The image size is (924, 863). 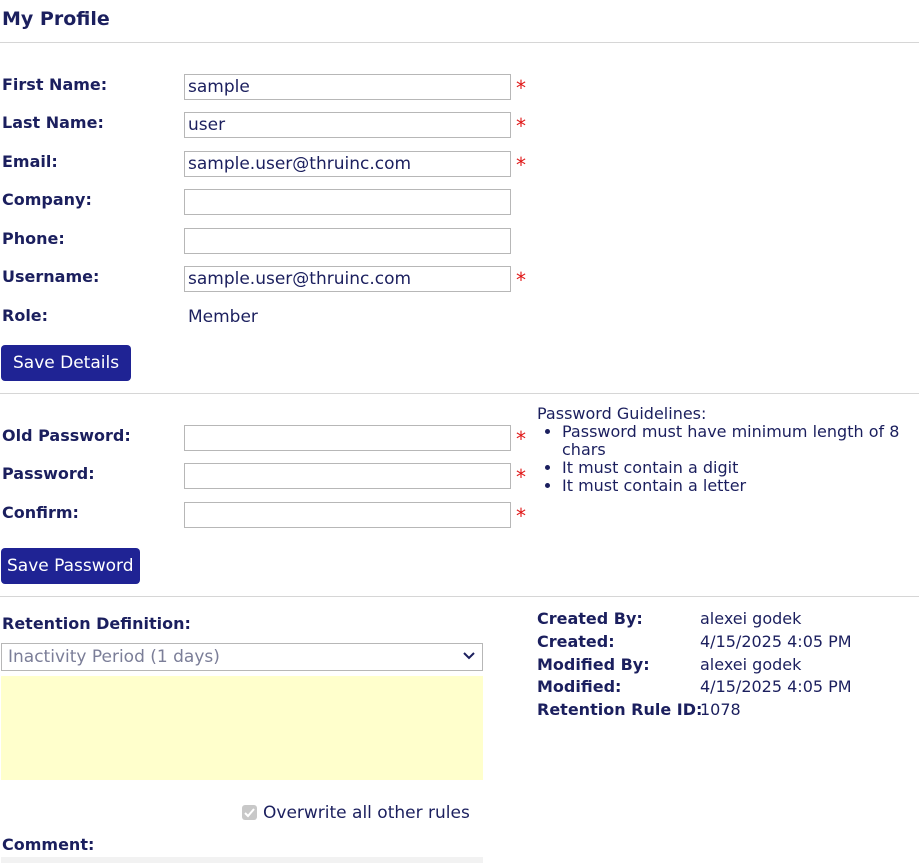 What do you see at coordinates (47, 199) in the screenshot?
I see `company-label: Company:` at bounding box center [47, 199].